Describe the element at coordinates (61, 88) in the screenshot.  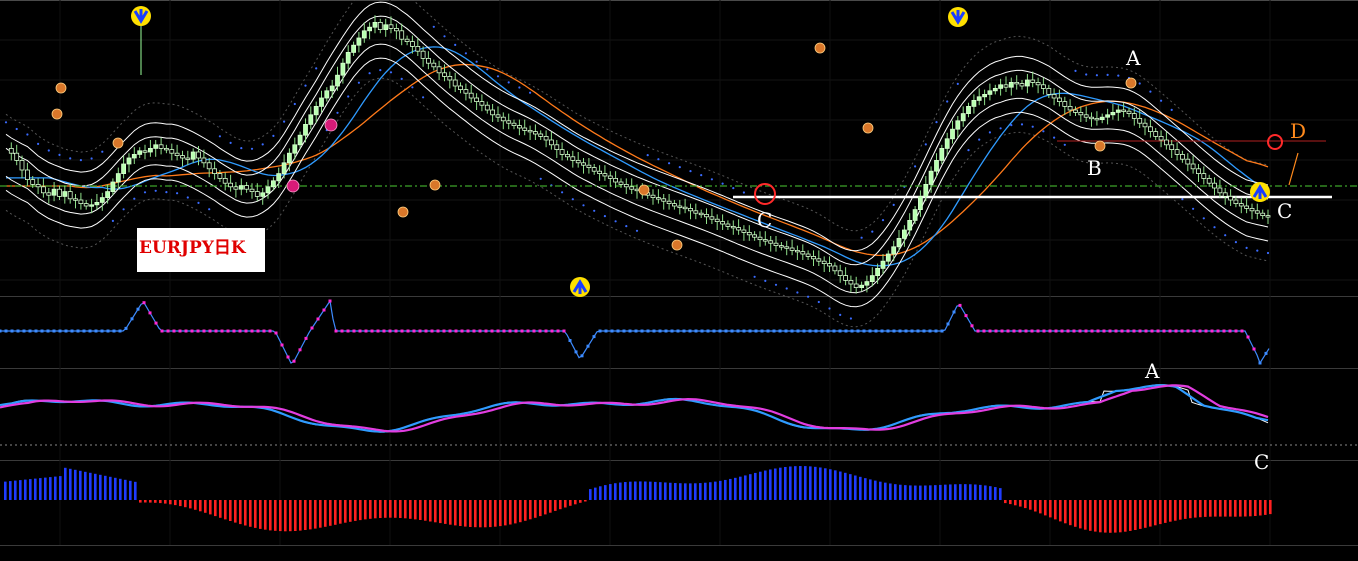
I see `pivot-marker-orange` at that location.